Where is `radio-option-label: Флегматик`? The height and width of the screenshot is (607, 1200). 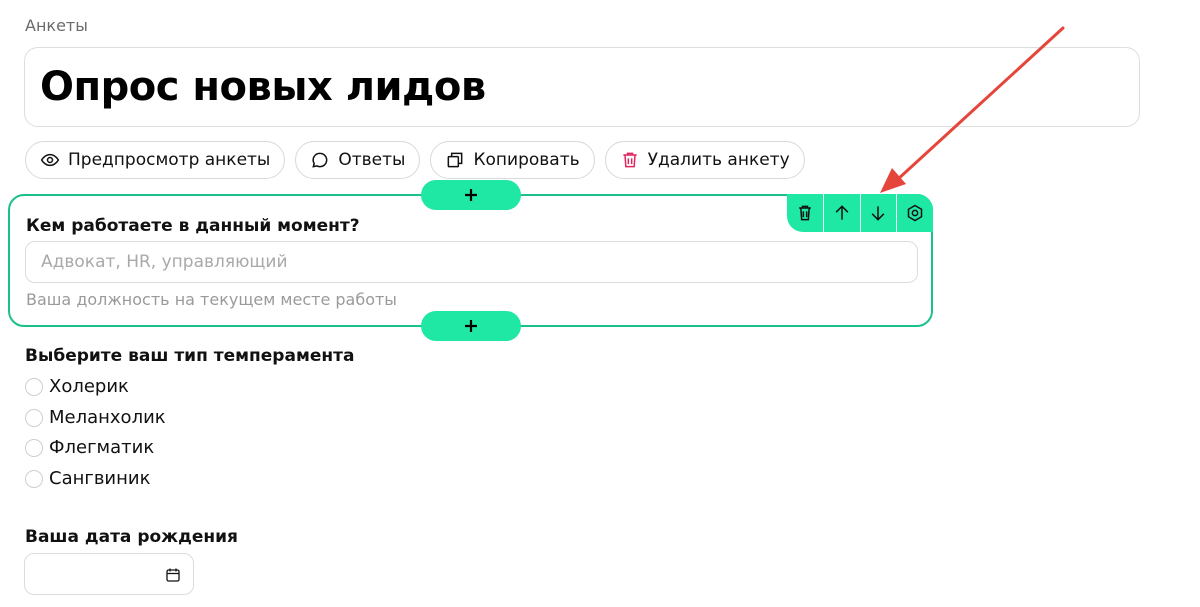
radio-option-label: Флегматик is located at coordinates (102, 447).